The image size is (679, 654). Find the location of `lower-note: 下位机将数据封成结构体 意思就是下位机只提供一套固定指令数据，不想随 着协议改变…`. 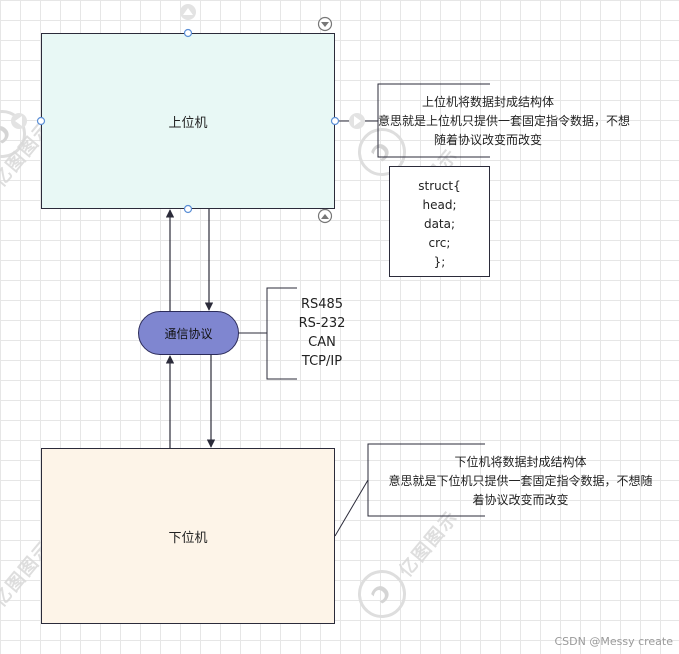

lower-note: 下位机将数据封成结构体 意思就是下位机只提供一套固定指令数据，不想随 着协议改变… is located at coordinates (520, 481).